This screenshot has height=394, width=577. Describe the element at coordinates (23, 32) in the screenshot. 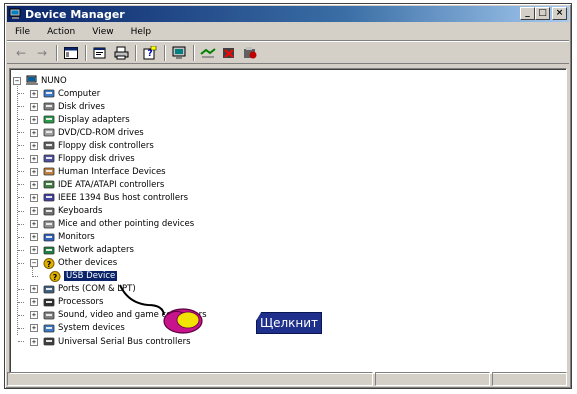

I see `menu-file: File` at that location.